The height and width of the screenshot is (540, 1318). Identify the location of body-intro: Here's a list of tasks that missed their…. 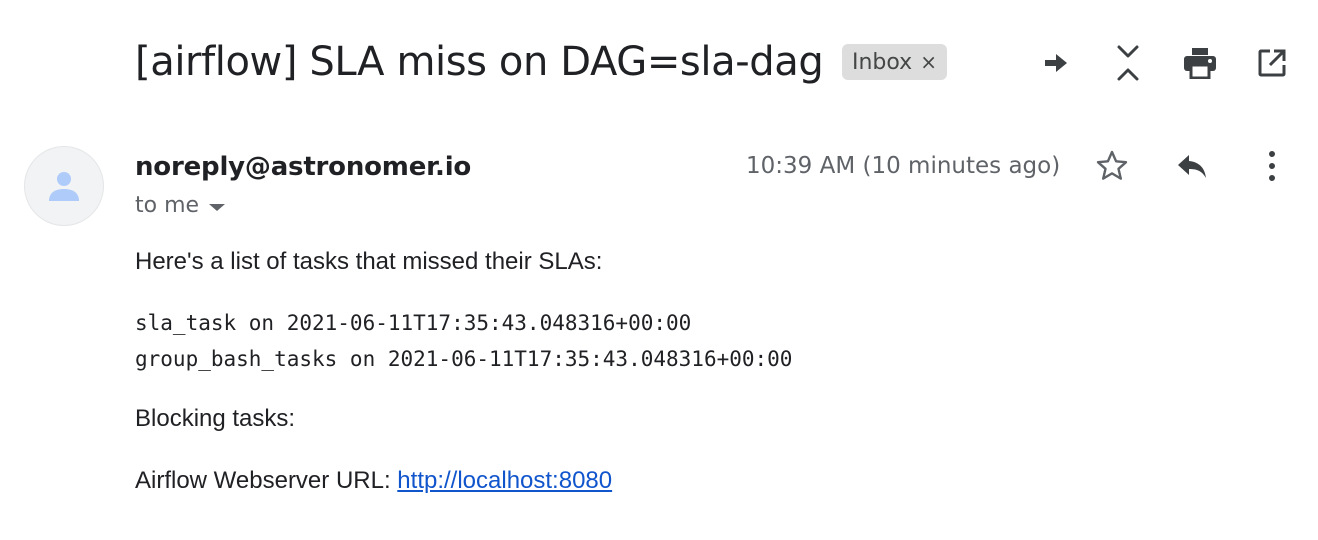
(369, 261).